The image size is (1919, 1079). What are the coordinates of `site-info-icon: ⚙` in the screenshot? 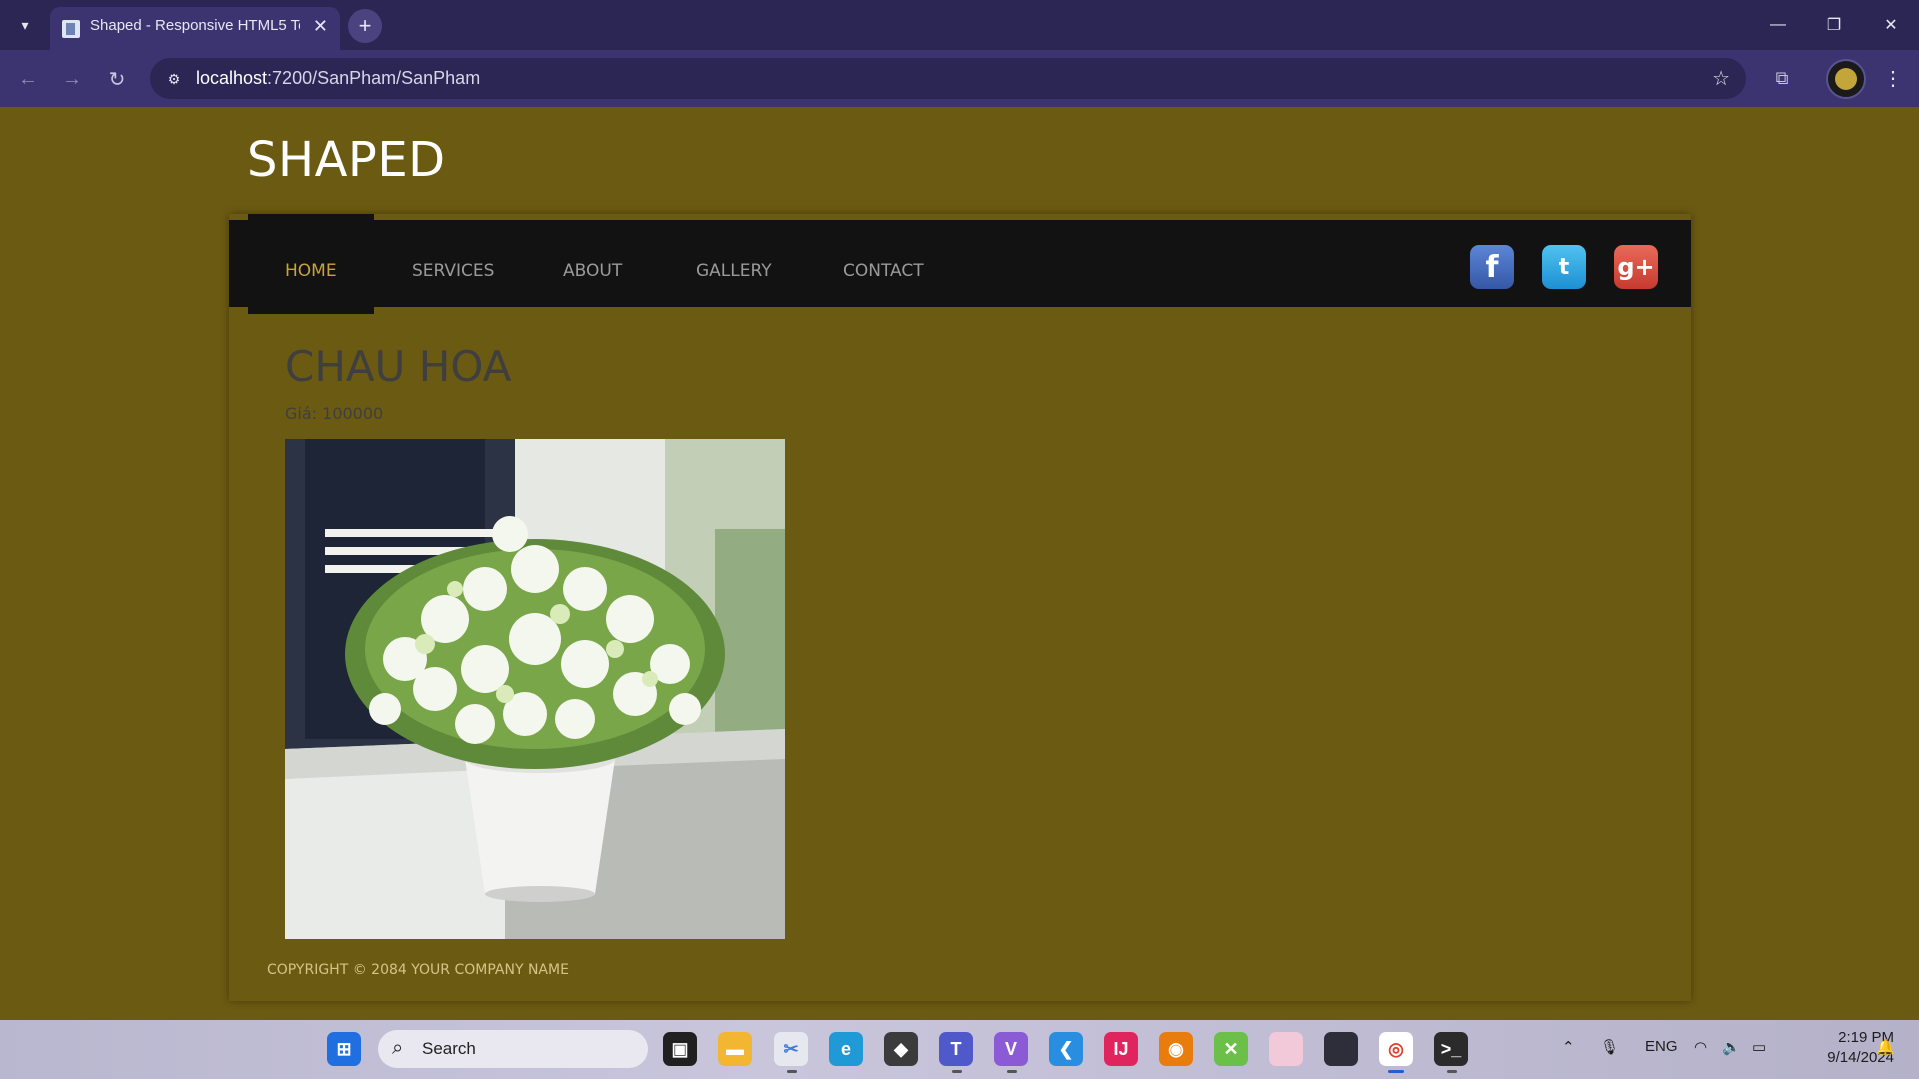 It's located at (174, 79).